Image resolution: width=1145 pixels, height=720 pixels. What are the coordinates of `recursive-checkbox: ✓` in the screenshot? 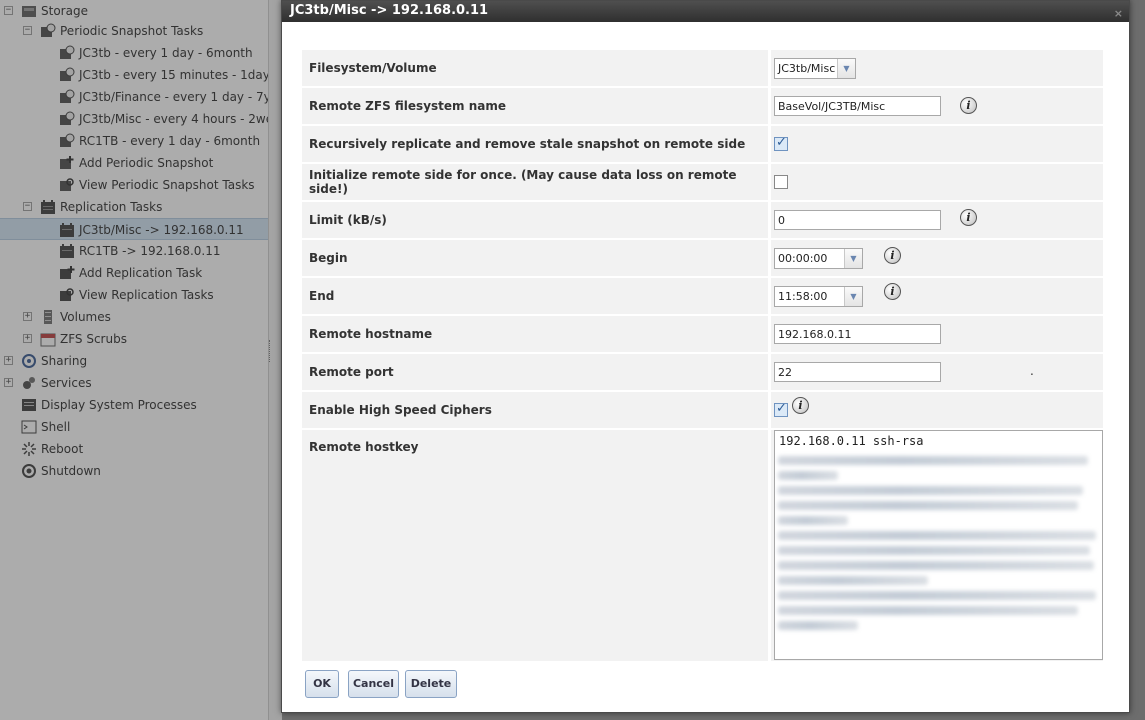 It's located at (781, 143).